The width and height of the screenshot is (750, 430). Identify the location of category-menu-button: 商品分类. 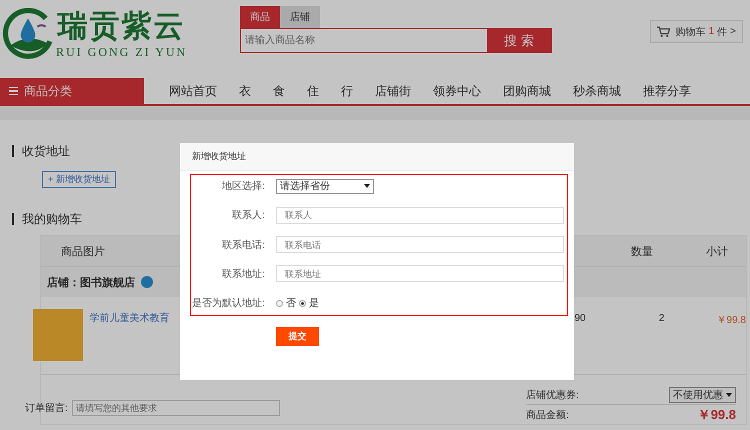
(72, 91).